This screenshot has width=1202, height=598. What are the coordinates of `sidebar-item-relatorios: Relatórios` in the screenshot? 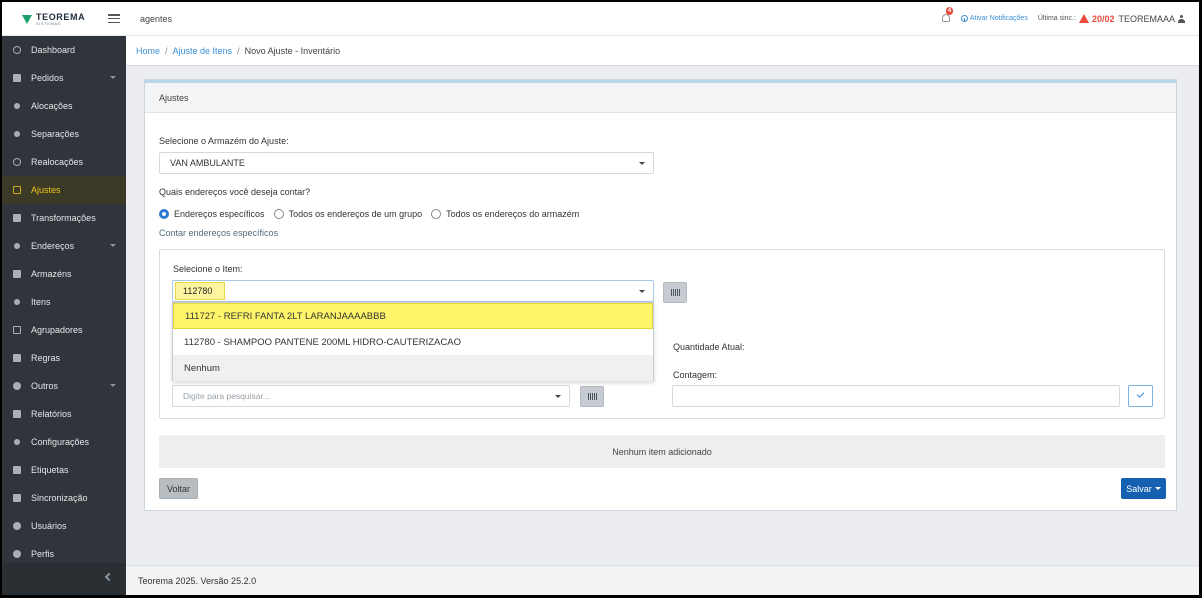 It's located at (64, 414).